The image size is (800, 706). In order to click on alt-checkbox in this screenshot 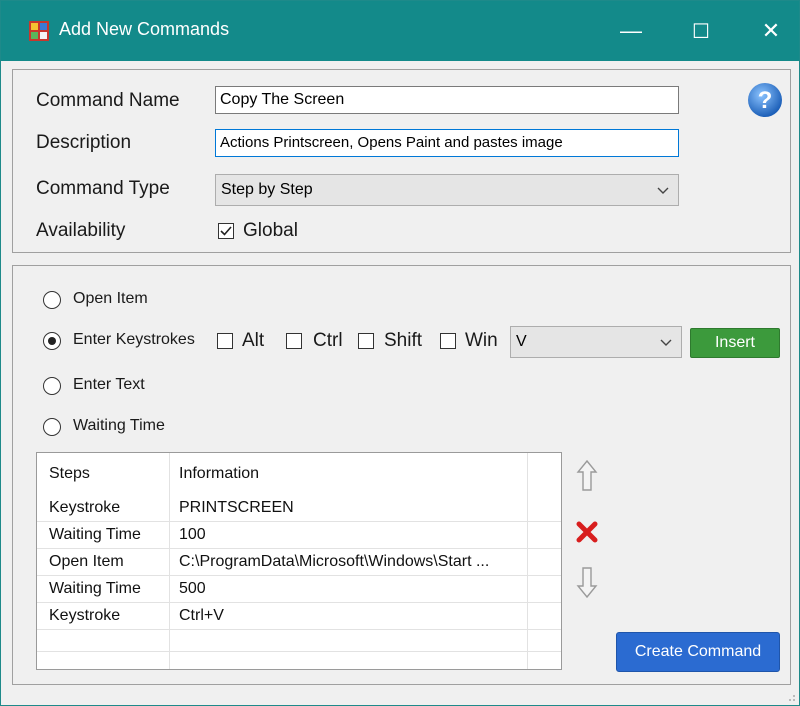, I will do `click(225, 341)`.